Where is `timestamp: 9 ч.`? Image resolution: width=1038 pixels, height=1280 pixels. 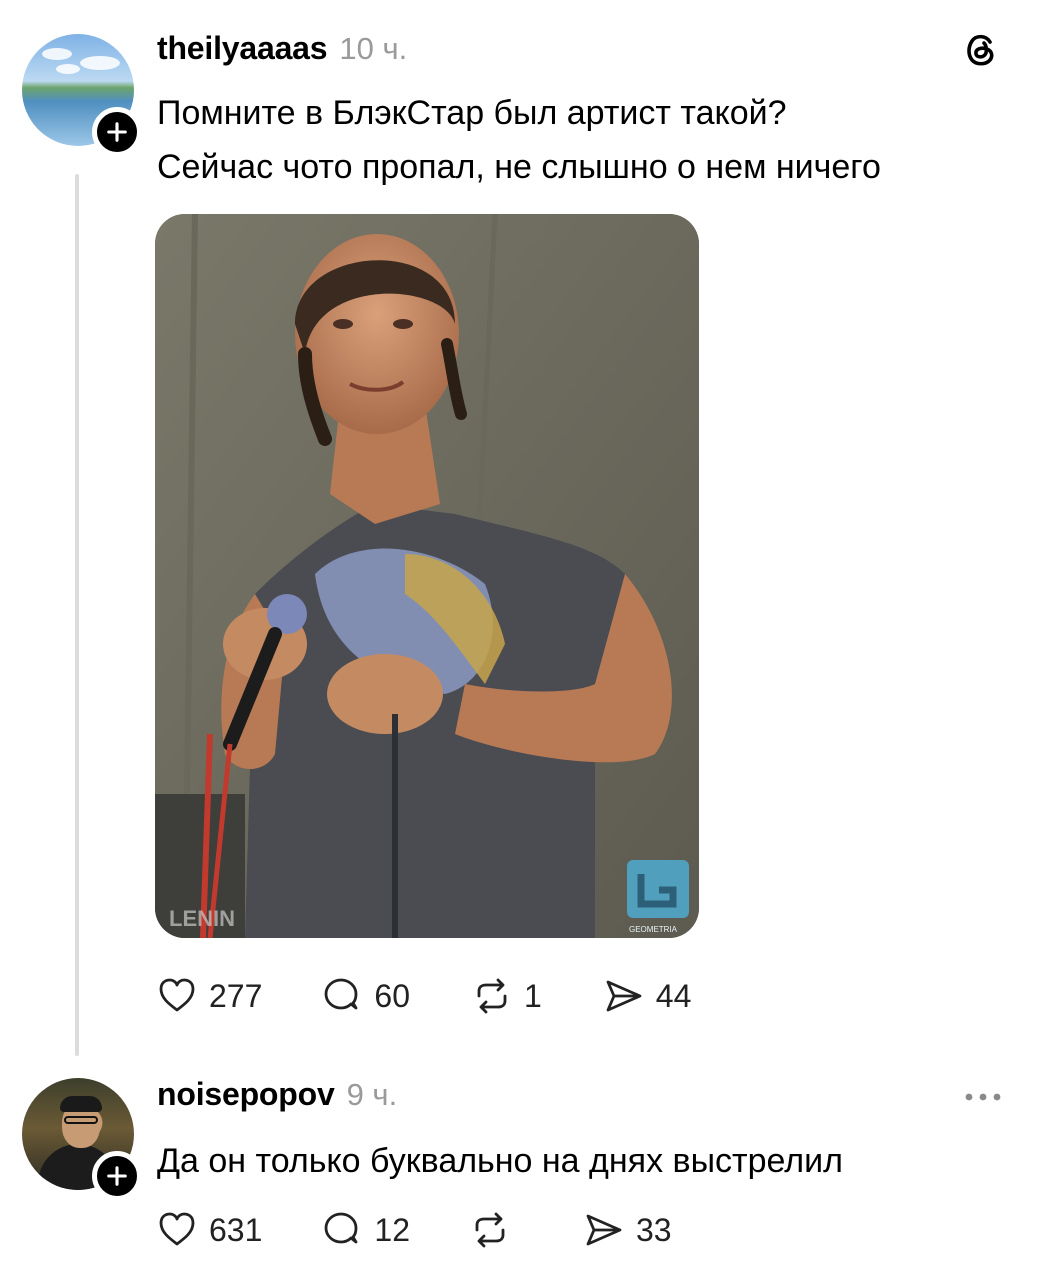
timestamp: 9 ч. is located at coordinates (372, 1094).